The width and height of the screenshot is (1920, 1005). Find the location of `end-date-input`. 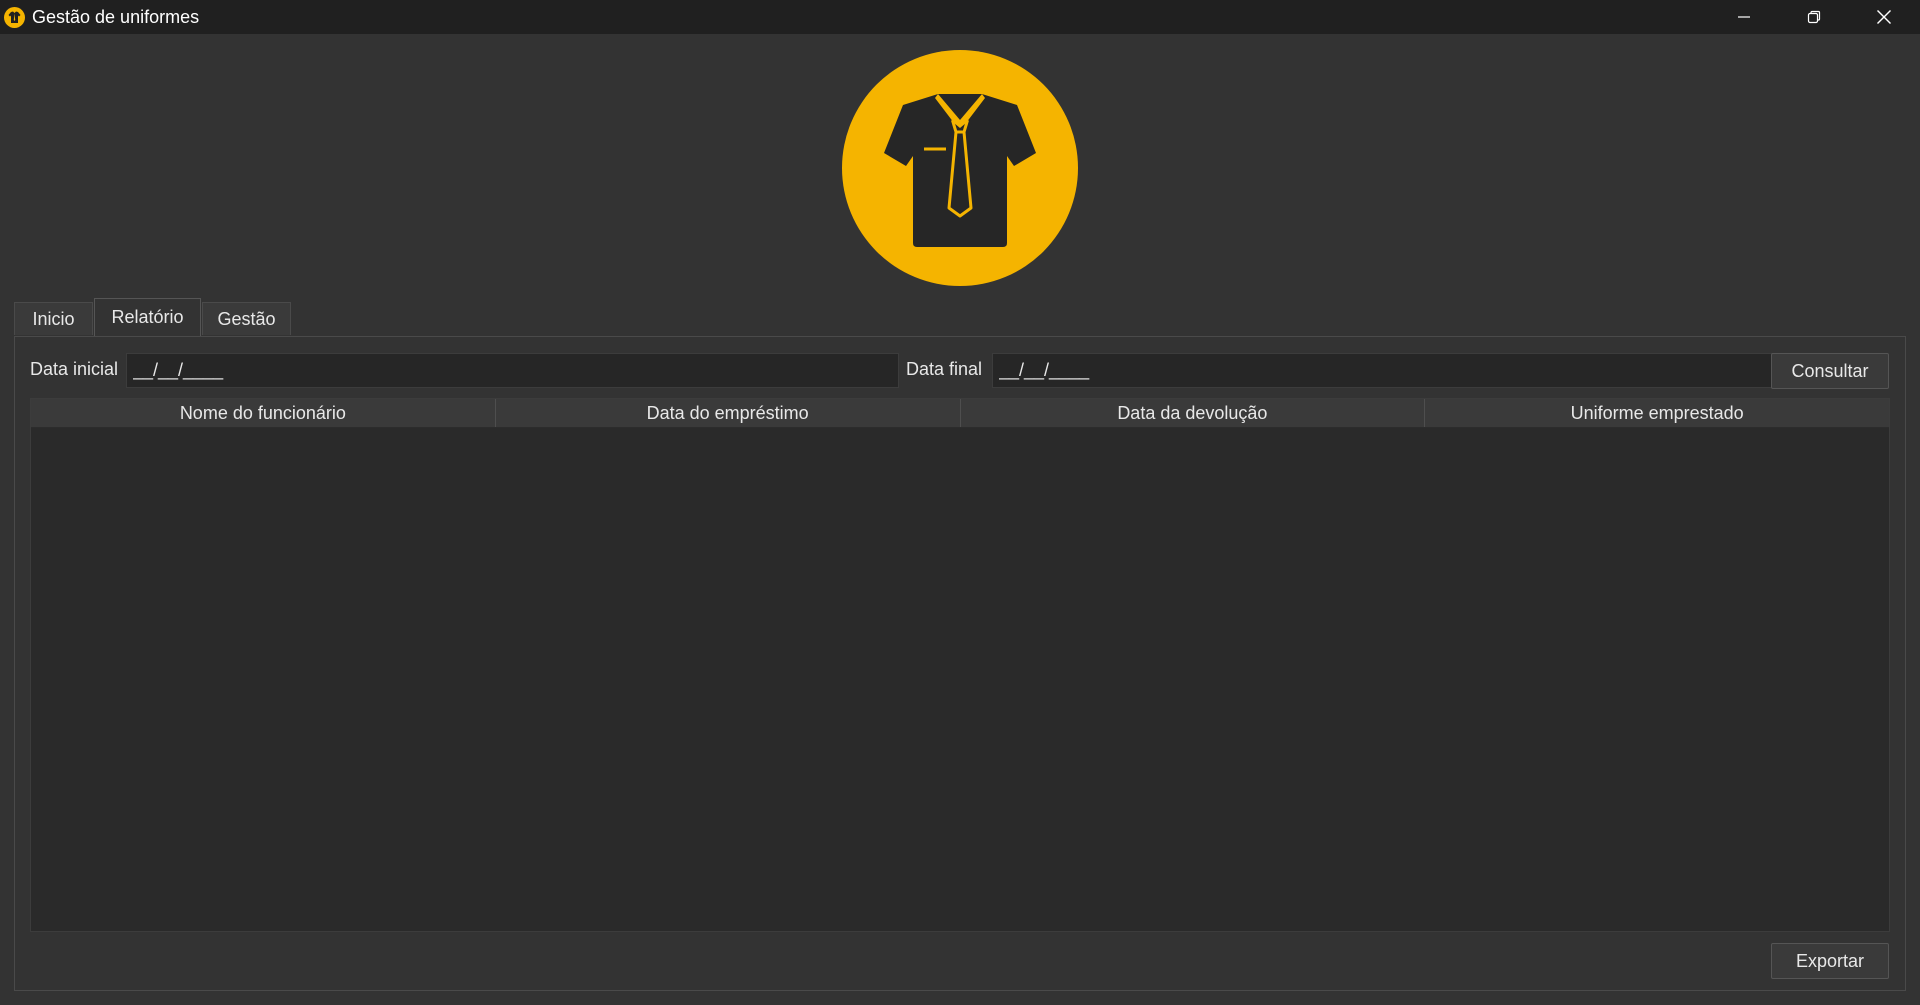

end-date-input is located at coordinates (1384, 370).